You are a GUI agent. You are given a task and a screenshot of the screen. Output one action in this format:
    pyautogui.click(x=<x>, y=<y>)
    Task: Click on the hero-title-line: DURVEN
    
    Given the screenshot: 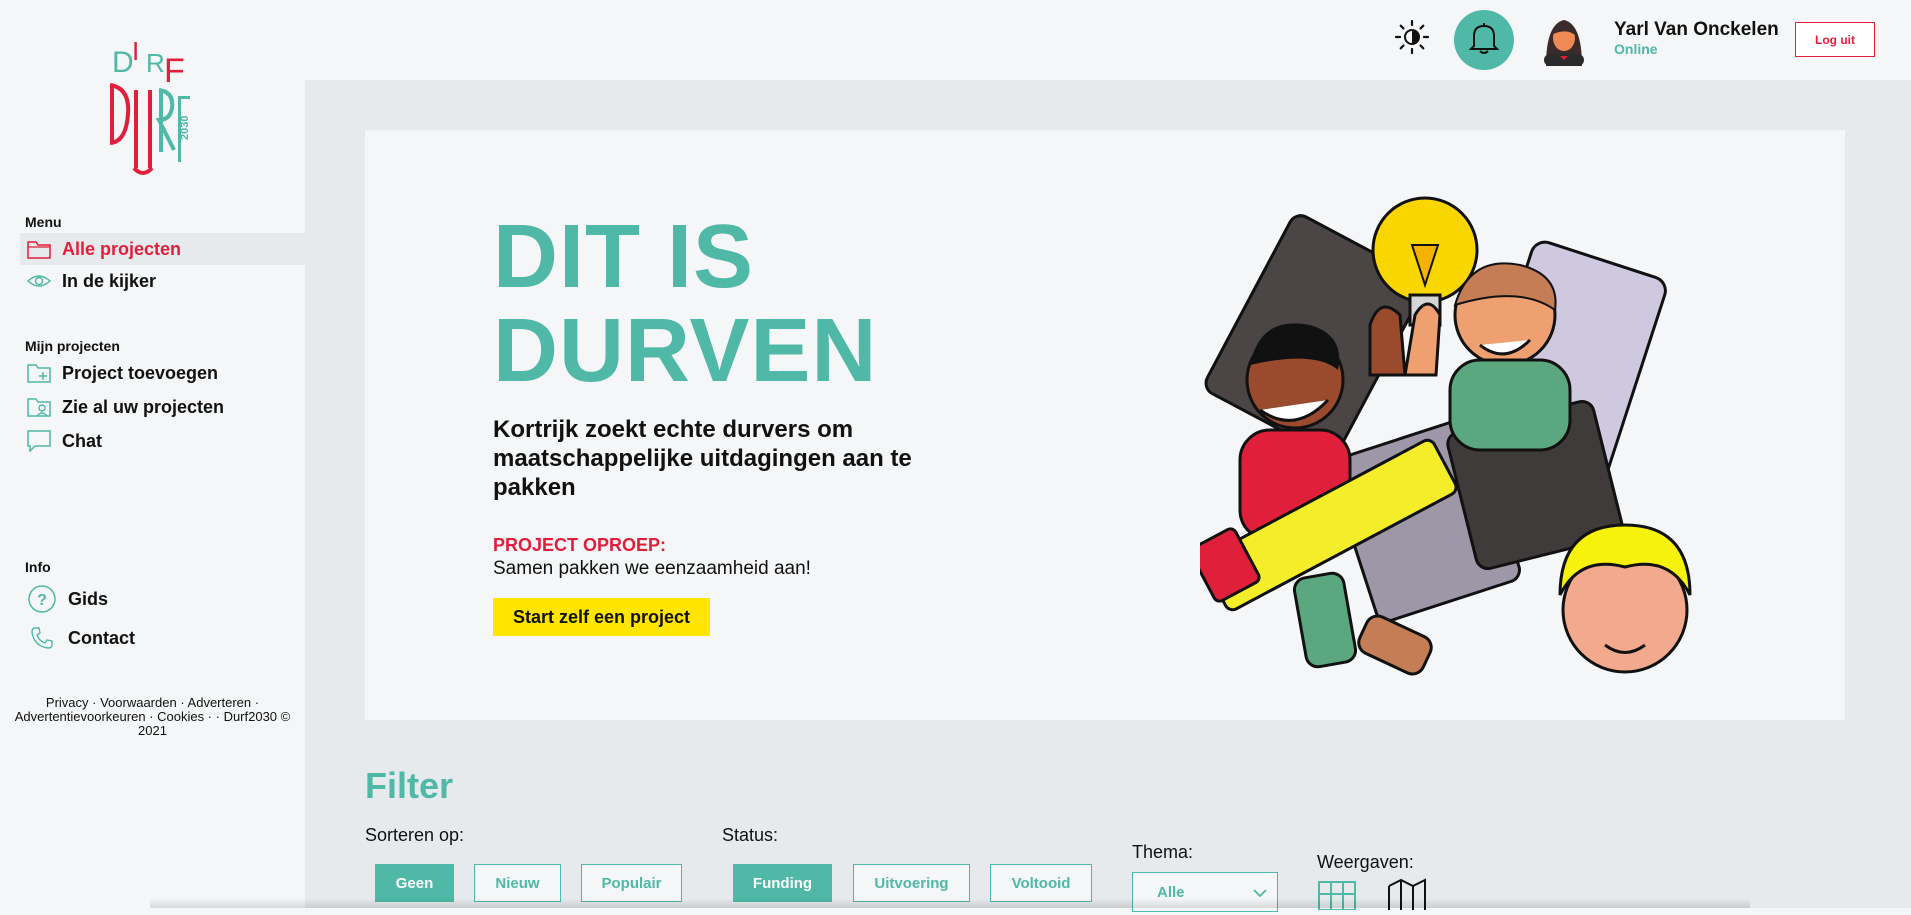 What is the action you would take?
    pyautogui.click(x=685, y=351)
    